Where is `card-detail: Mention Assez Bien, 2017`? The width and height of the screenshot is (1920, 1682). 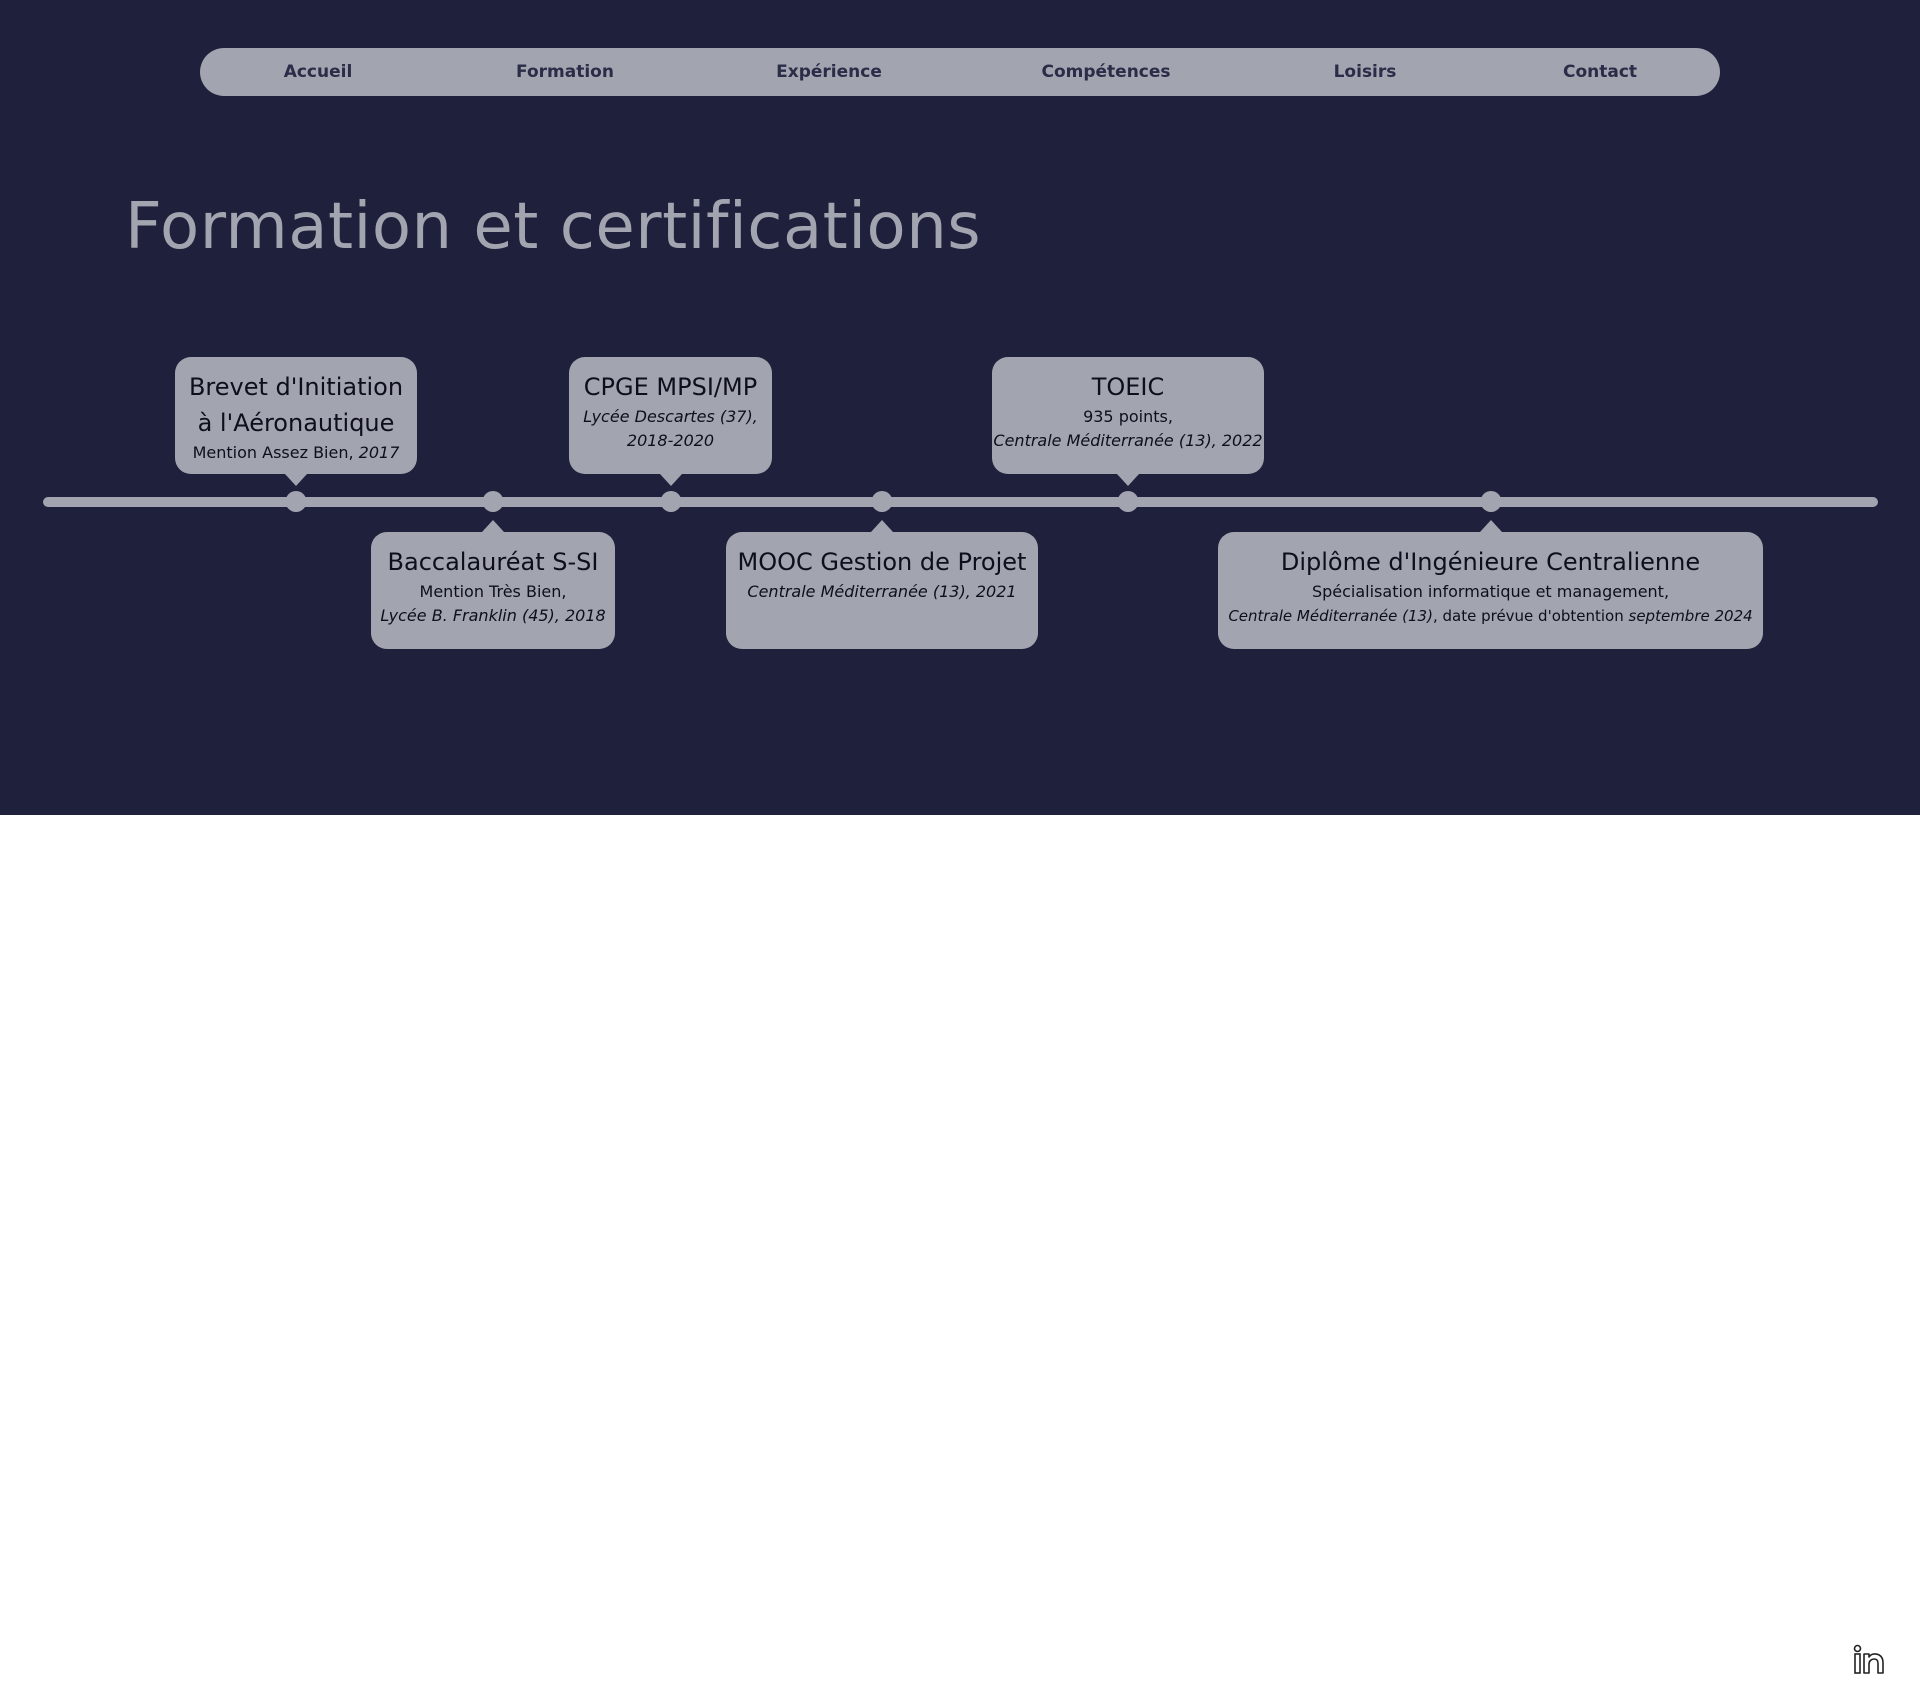
card-detail: Mention Assez Bien, 2017 is located at coordinates (296, 452).